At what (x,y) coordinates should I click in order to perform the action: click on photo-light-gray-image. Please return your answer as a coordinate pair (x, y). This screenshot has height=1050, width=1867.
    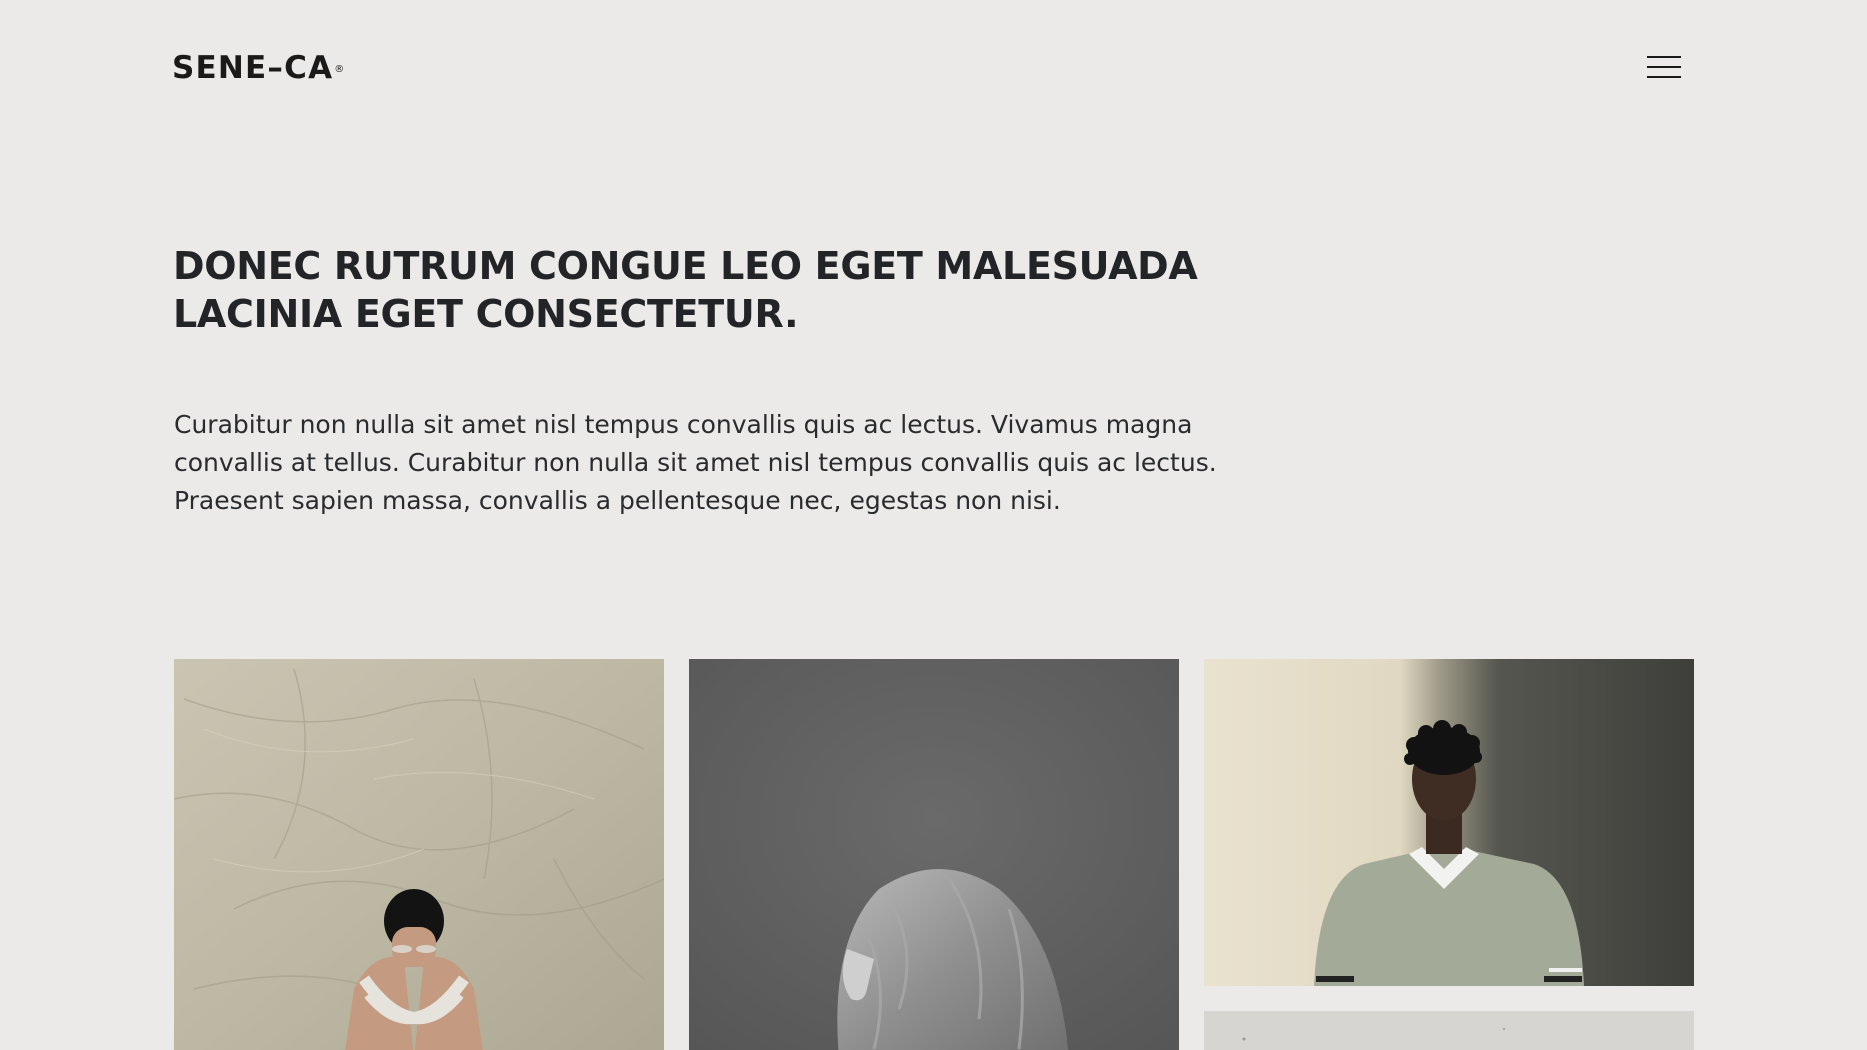
    Looking at the image, I should click on (1449, 1030).